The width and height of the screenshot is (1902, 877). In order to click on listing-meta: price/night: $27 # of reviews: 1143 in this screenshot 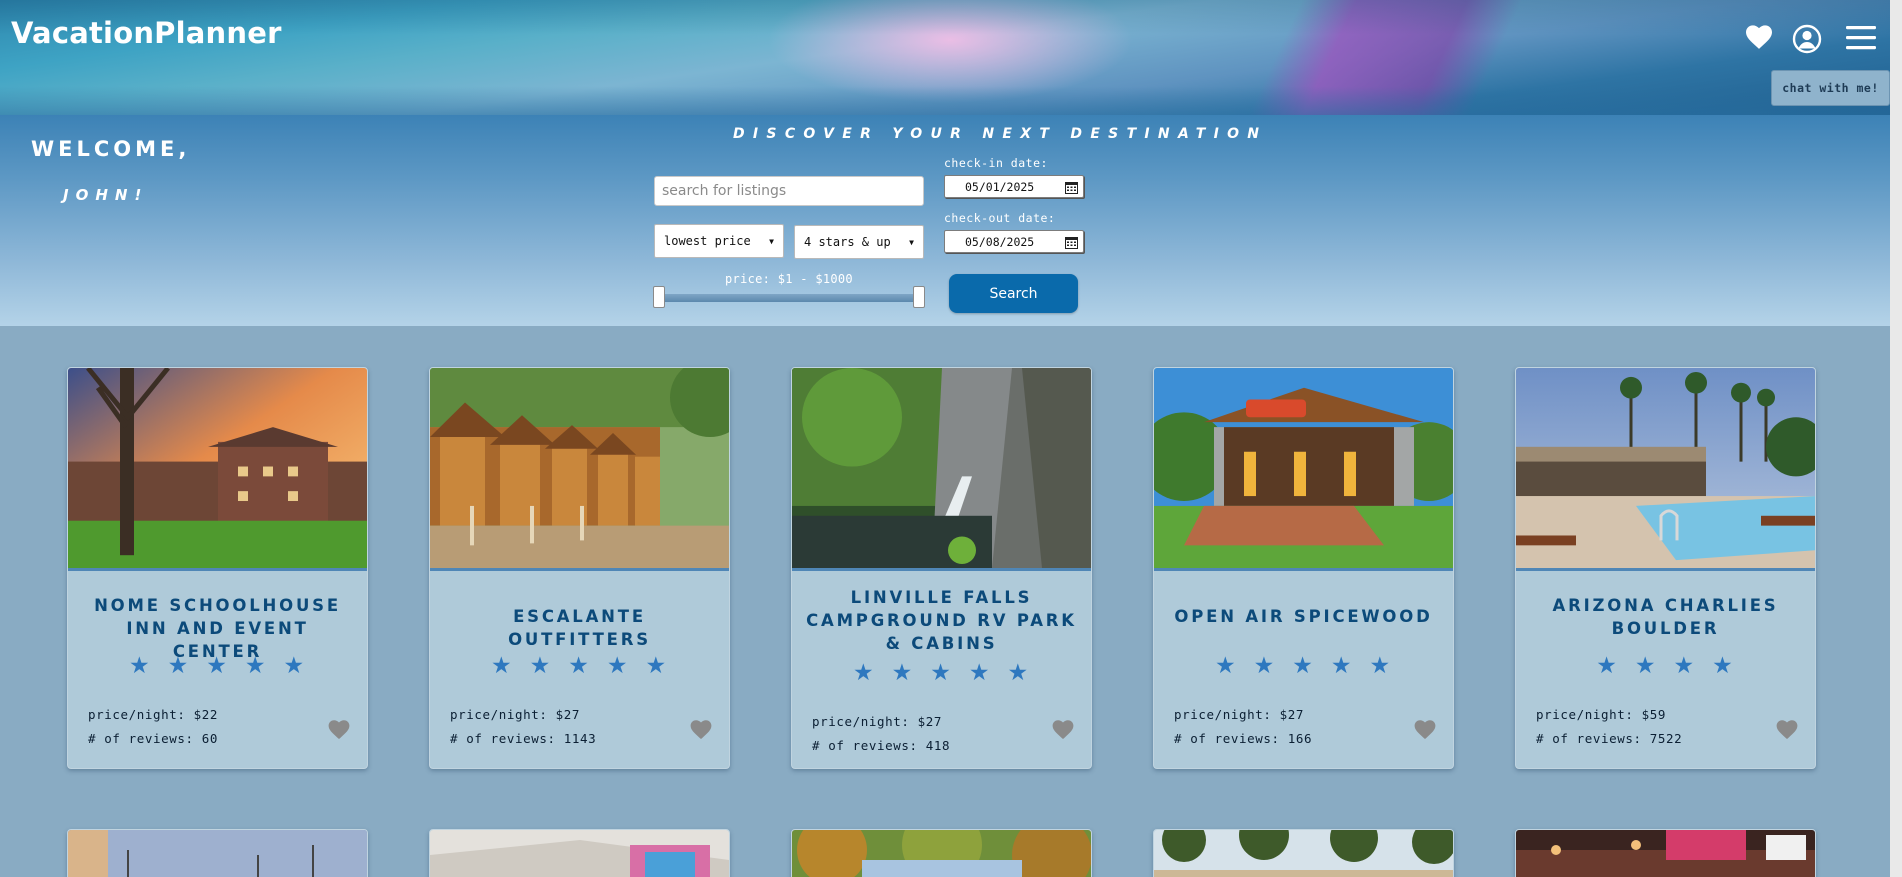, I will do `click(523, 727)`.